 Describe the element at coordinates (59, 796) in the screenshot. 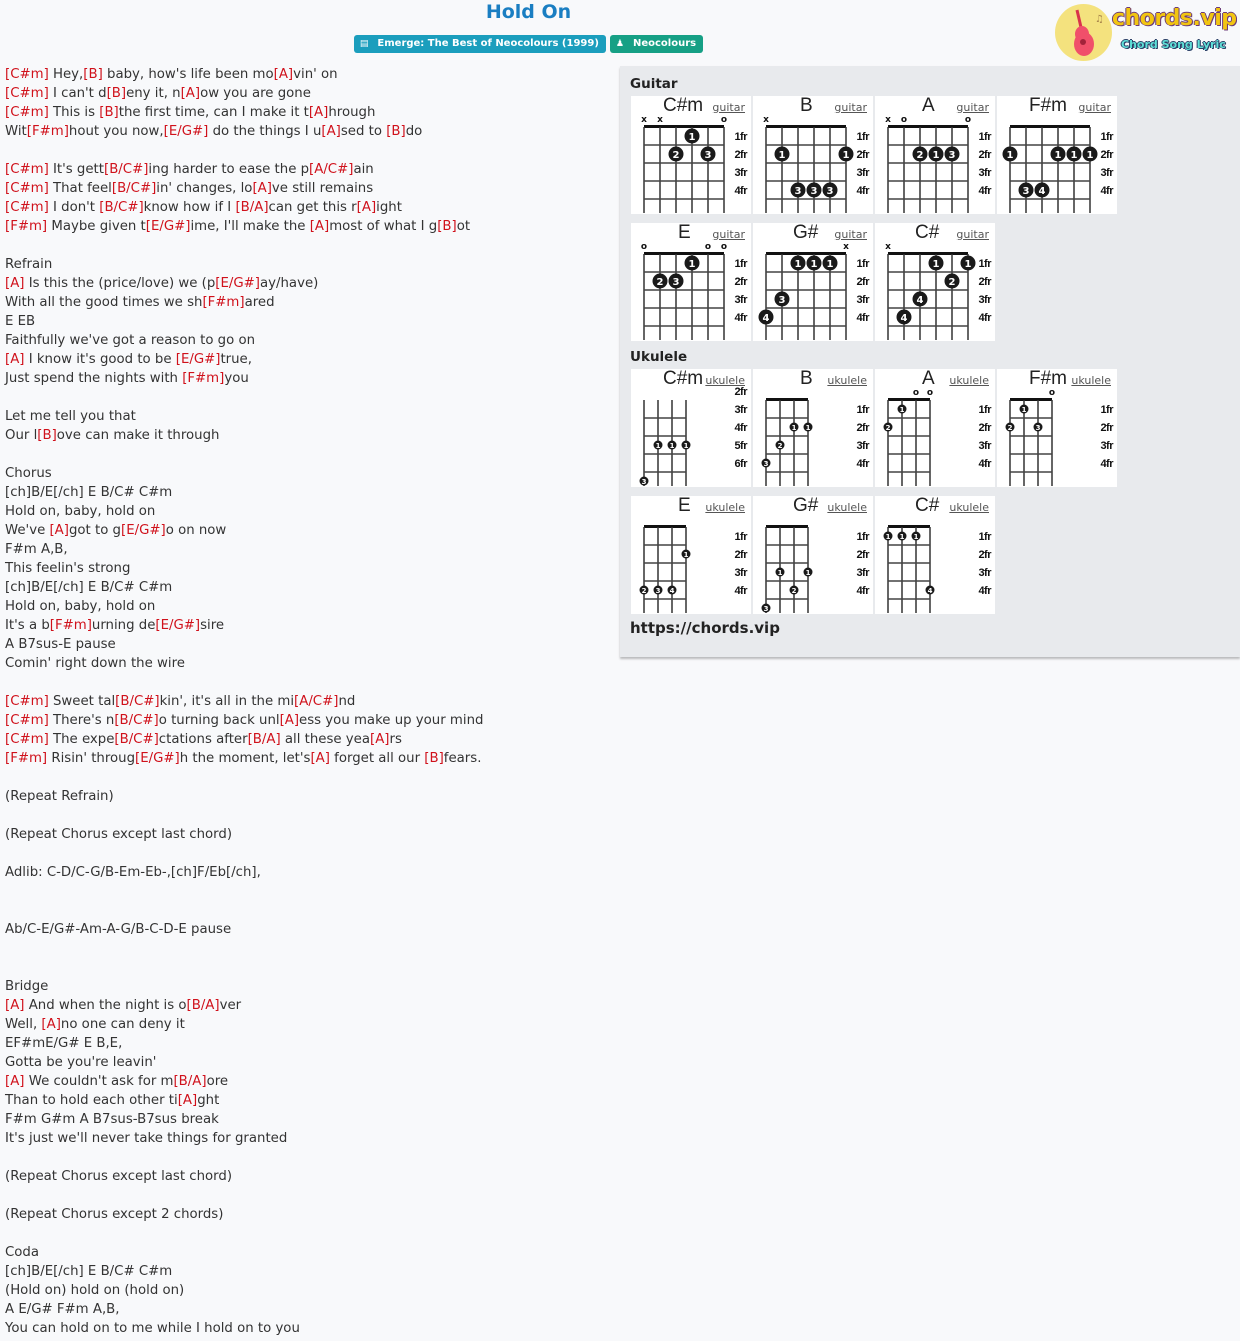

I see `lyric-text: (Repeat Refrain)` at that location.